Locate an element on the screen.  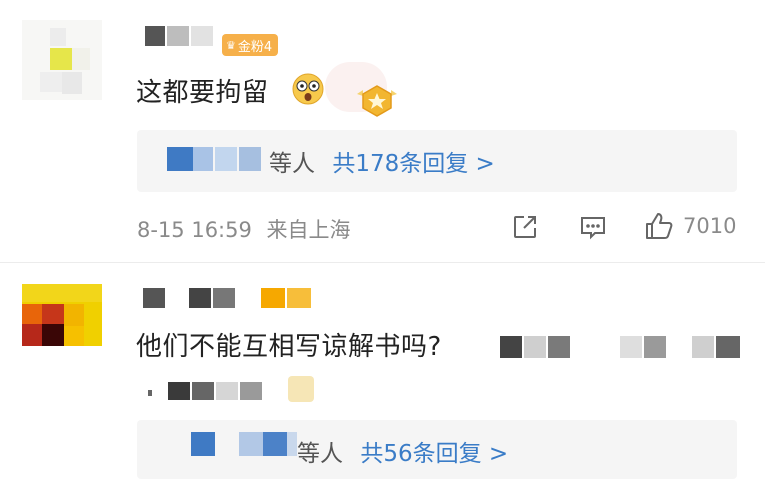
like-icon is located at coordinates (659, 228).